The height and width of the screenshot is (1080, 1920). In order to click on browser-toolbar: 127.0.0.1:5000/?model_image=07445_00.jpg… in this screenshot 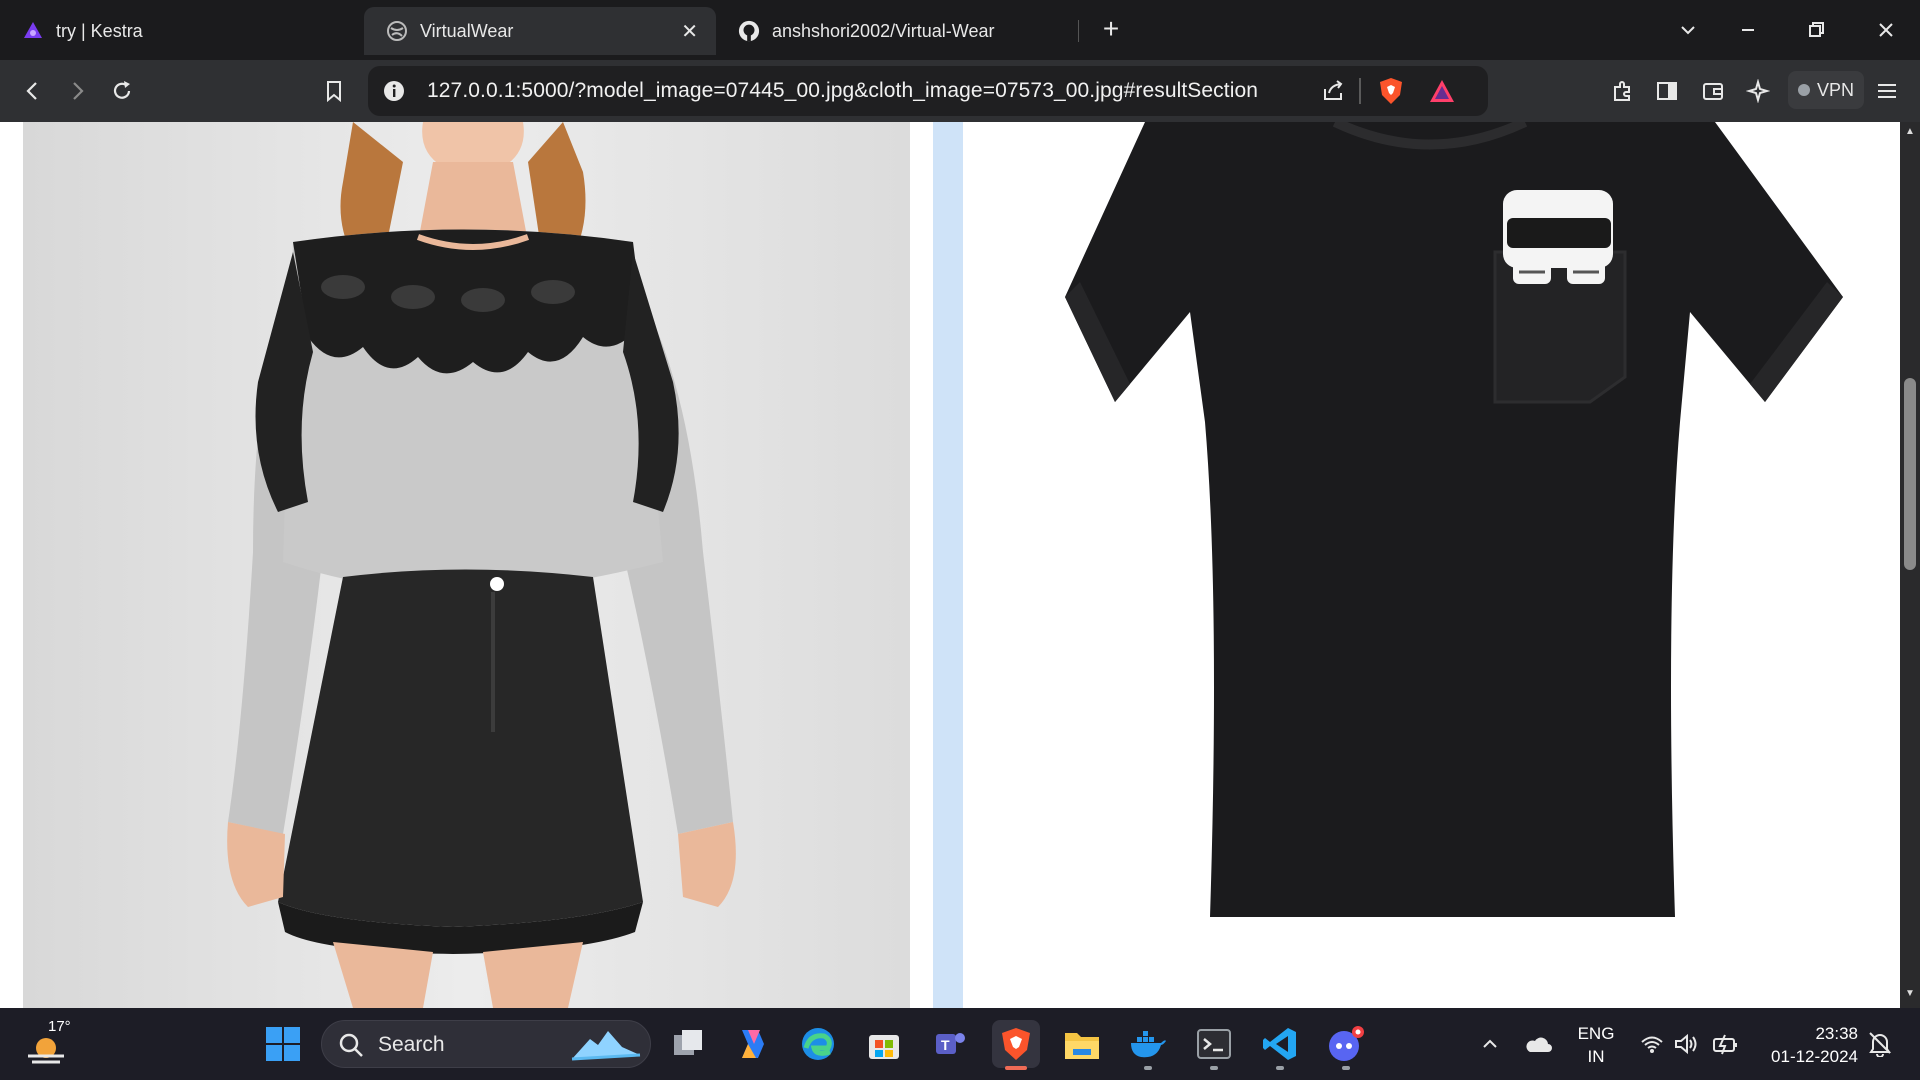, I will do `click(960, 91)`.